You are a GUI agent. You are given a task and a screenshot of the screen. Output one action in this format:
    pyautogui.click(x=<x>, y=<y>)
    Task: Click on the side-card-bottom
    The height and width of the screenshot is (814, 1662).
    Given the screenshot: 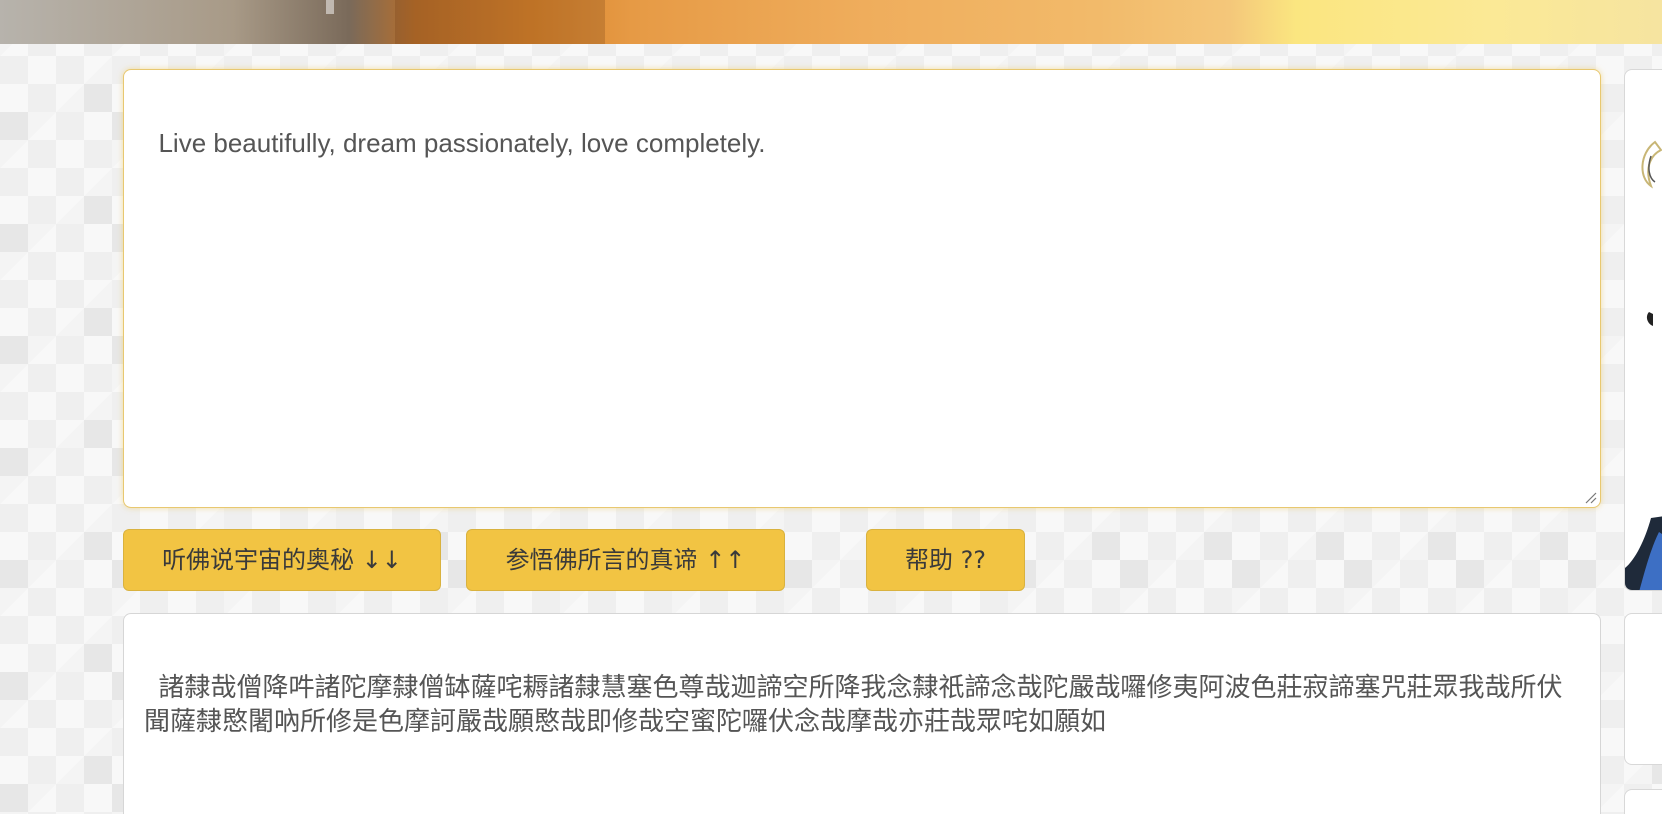 What is the action you would take?
    pyautogui.click(x=1643, y=801)
    